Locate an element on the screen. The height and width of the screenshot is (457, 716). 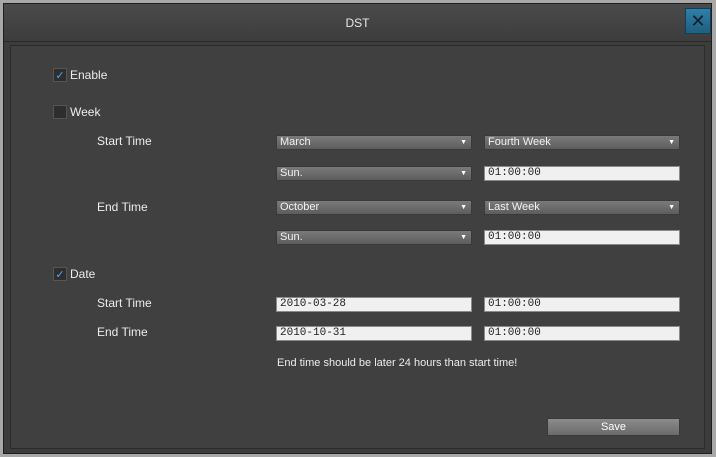
week-end-month-select: October ▼ is located at coordinates (374, 207).